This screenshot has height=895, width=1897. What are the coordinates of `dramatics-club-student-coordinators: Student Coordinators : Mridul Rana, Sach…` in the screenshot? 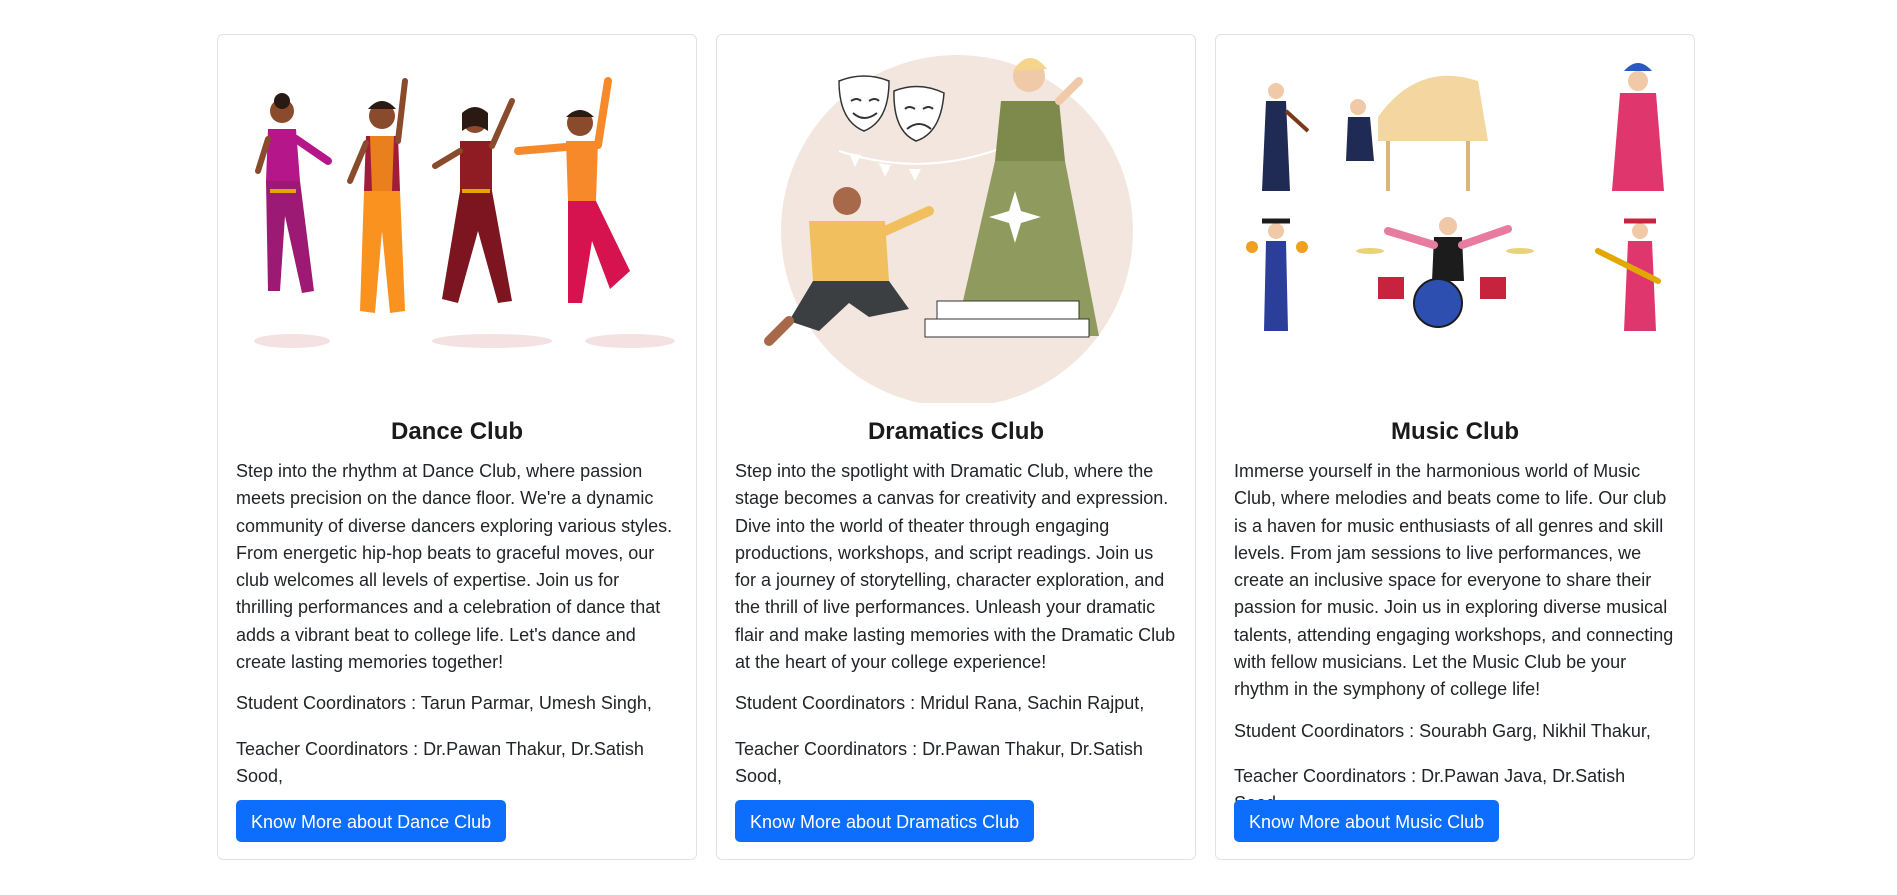 It's located at (940, 703).